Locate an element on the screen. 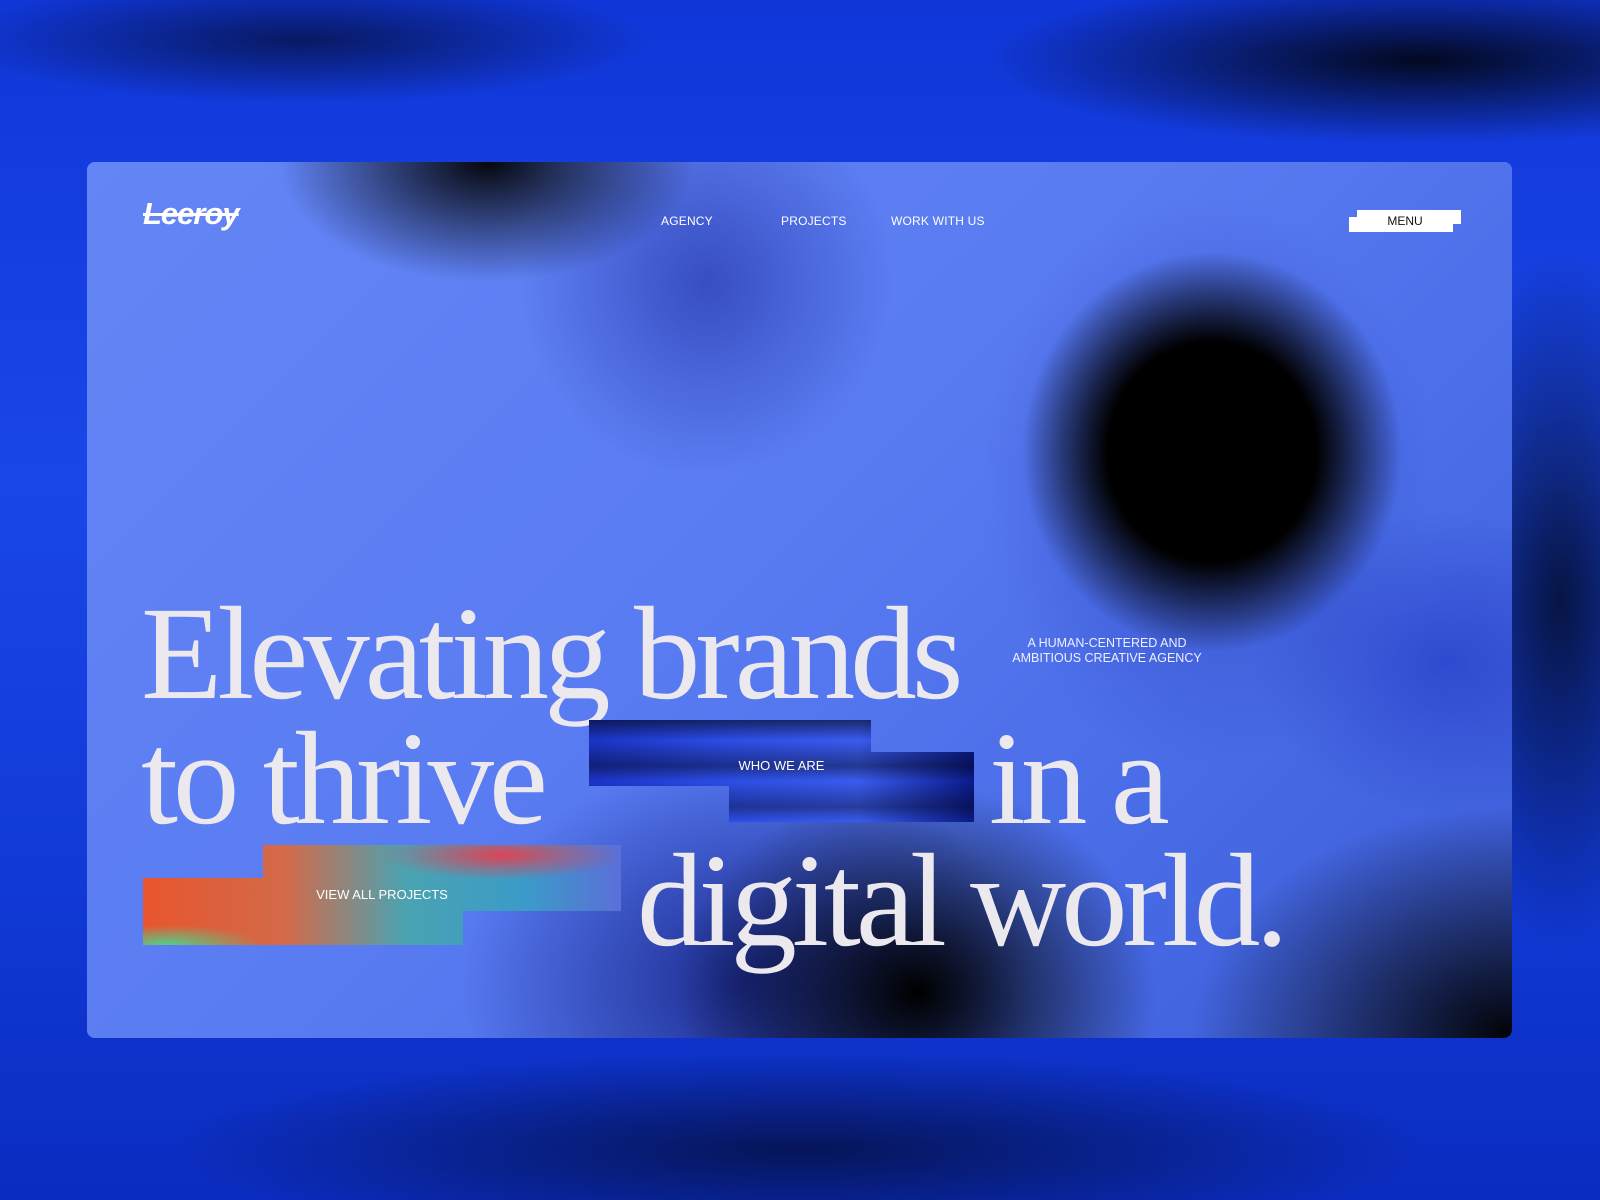 This screenshot has width=1600, height=1200. menu-button-label: MENU is located at coordinates (1405, 221).